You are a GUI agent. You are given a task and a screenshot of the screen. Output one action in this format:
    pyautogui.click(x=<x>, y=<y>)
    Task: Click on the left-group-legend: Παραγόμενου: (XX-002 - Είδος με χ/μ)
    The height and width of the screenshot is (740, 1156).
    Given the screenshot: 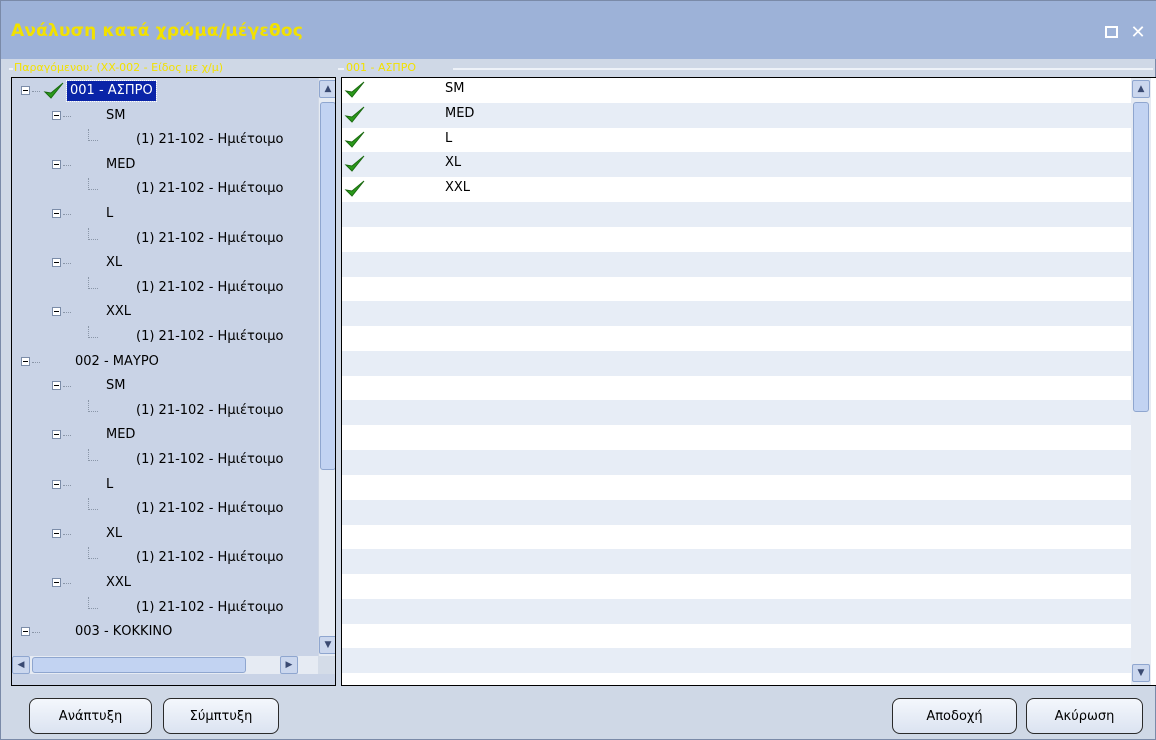 What is the action you would take?
    pyautogui.click(x=118, y=67)
    